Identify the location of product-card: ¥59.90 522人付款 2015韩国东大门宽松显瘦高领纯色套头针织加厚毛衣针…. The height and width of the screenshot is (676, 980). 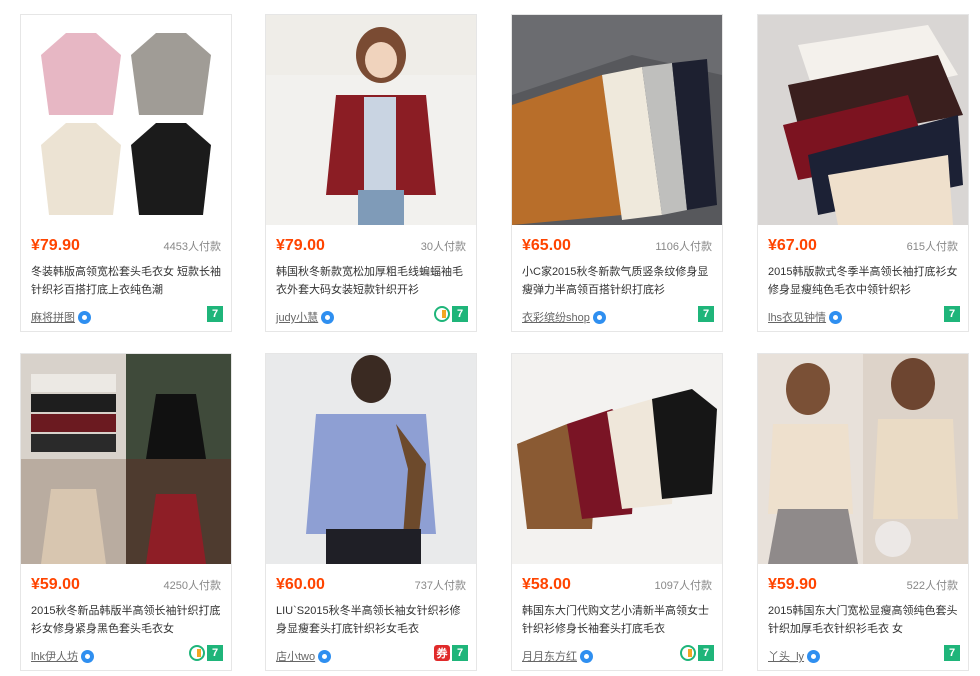
(863, 512).